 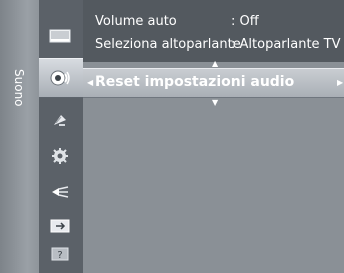 What do you see at coordinates (215, 63) in the screenshot?
I see `up-arrow-icon: ▲` at bounding box center [215, 63].